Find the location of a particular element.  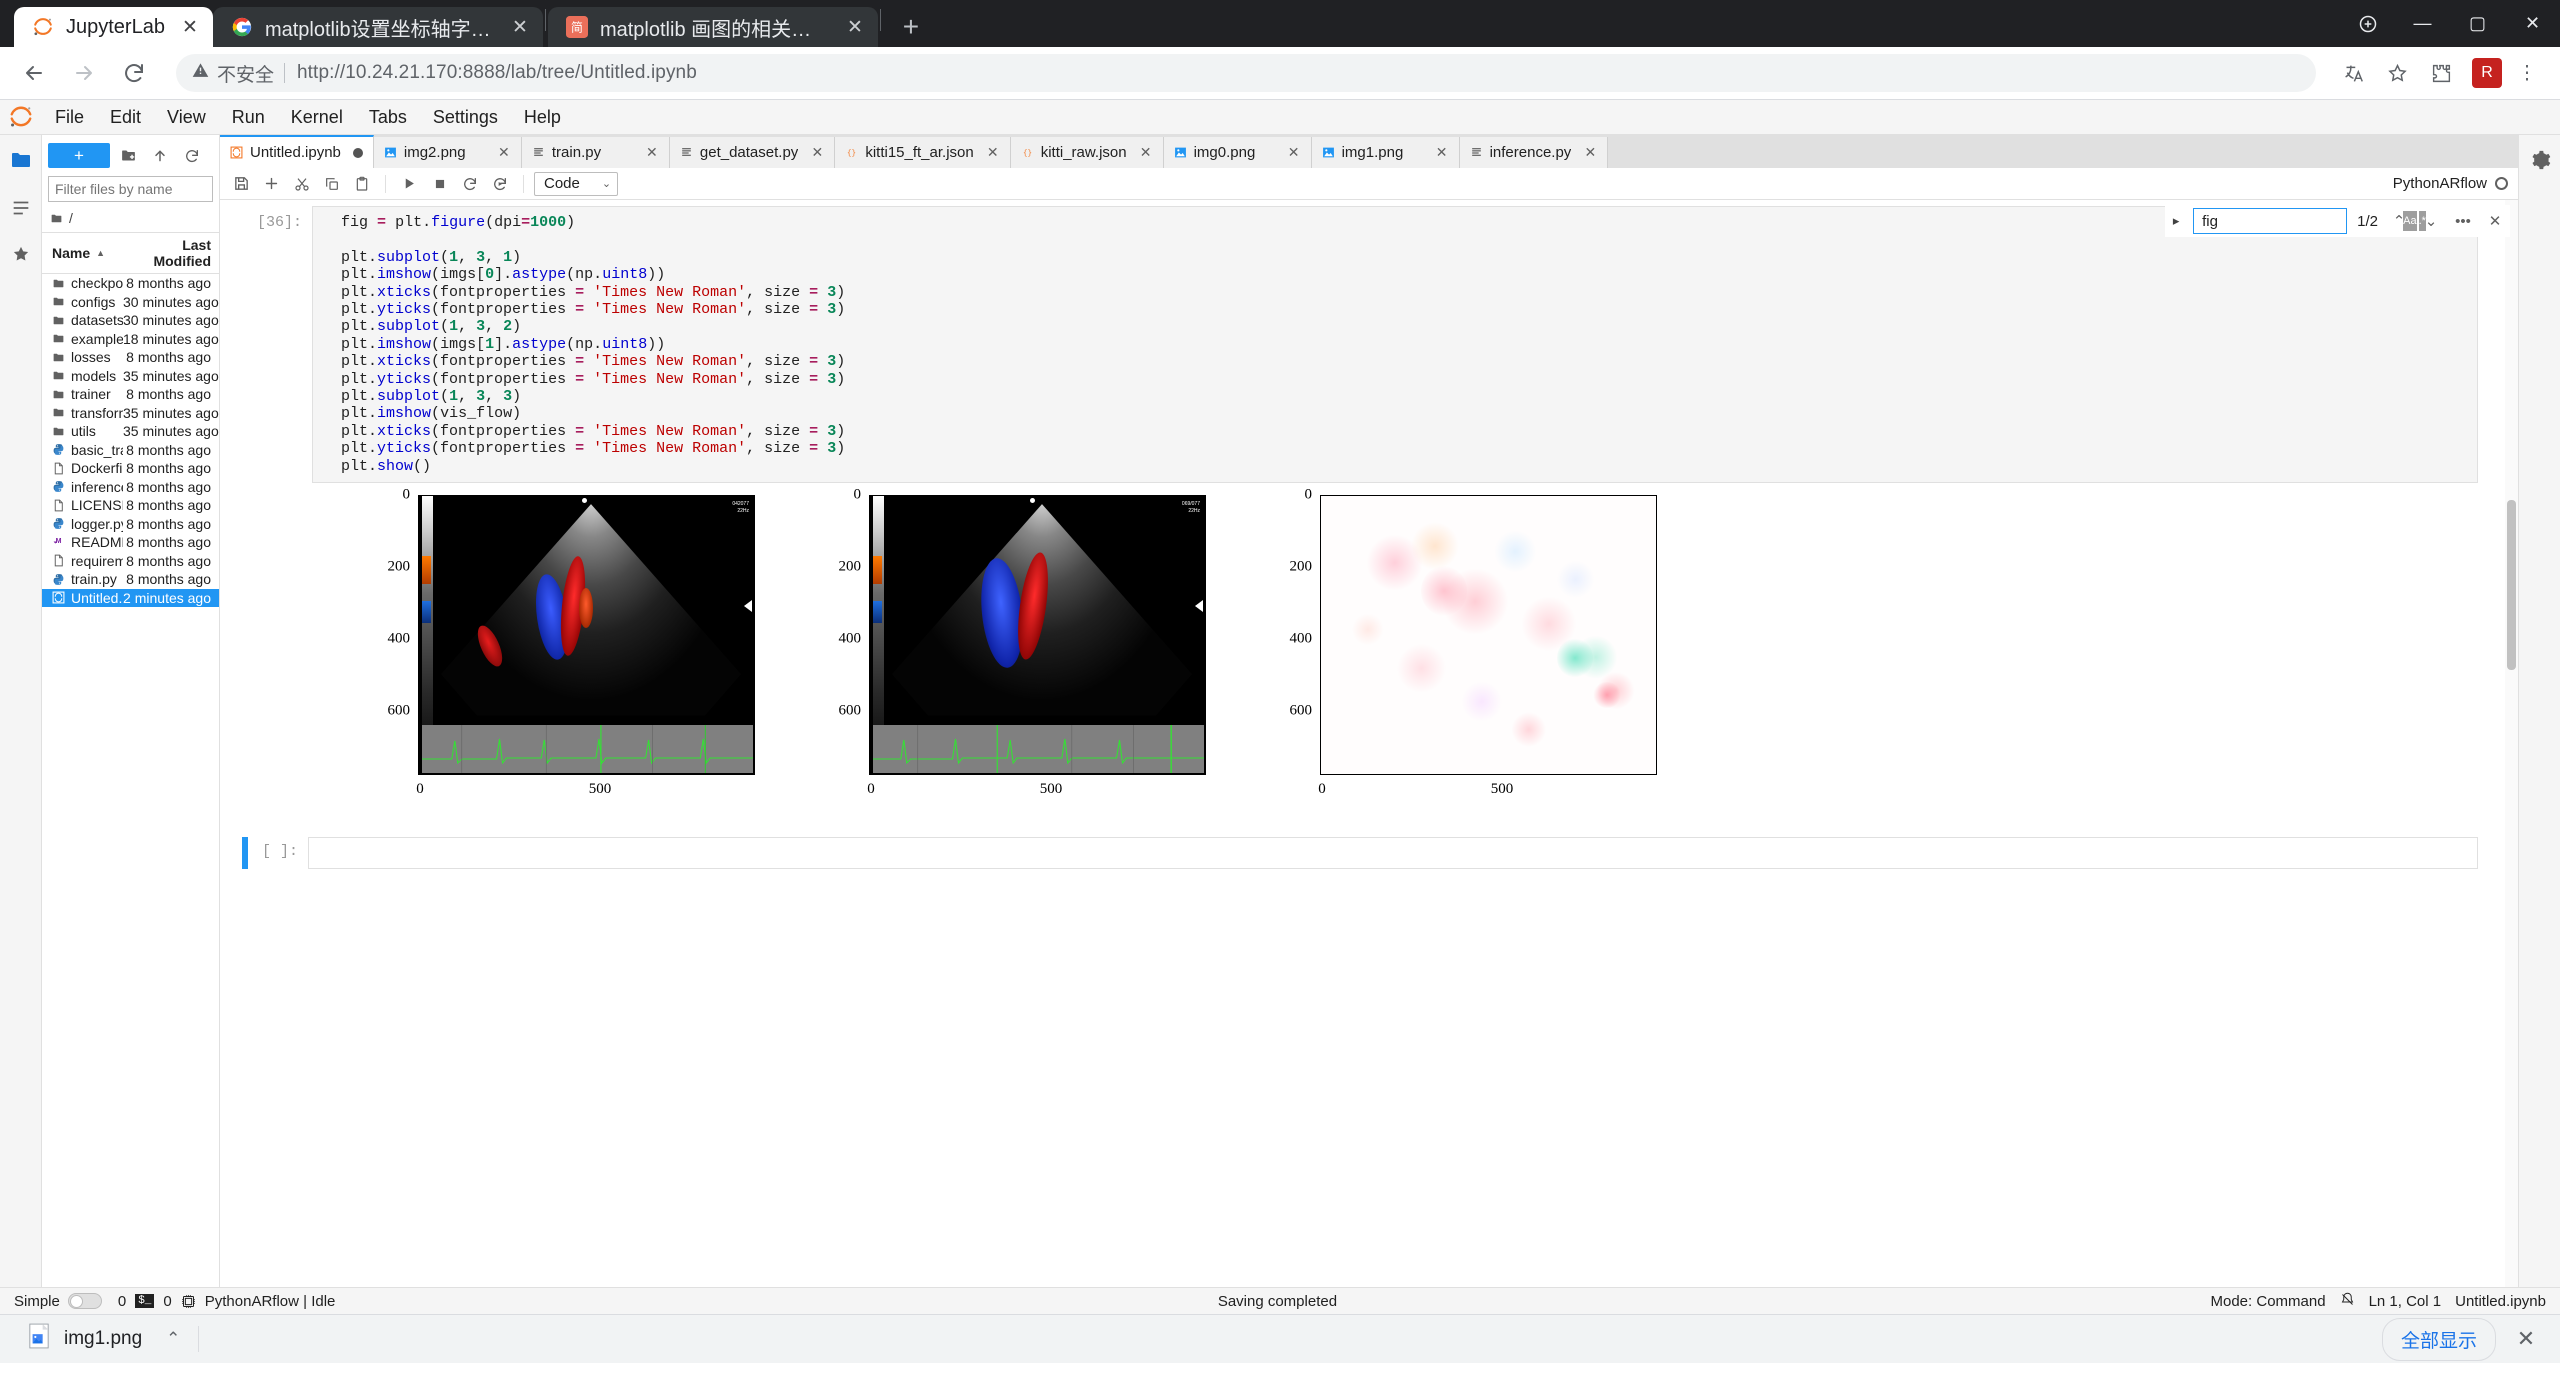

running-terminals-icon is located at coordinates (21, 208).